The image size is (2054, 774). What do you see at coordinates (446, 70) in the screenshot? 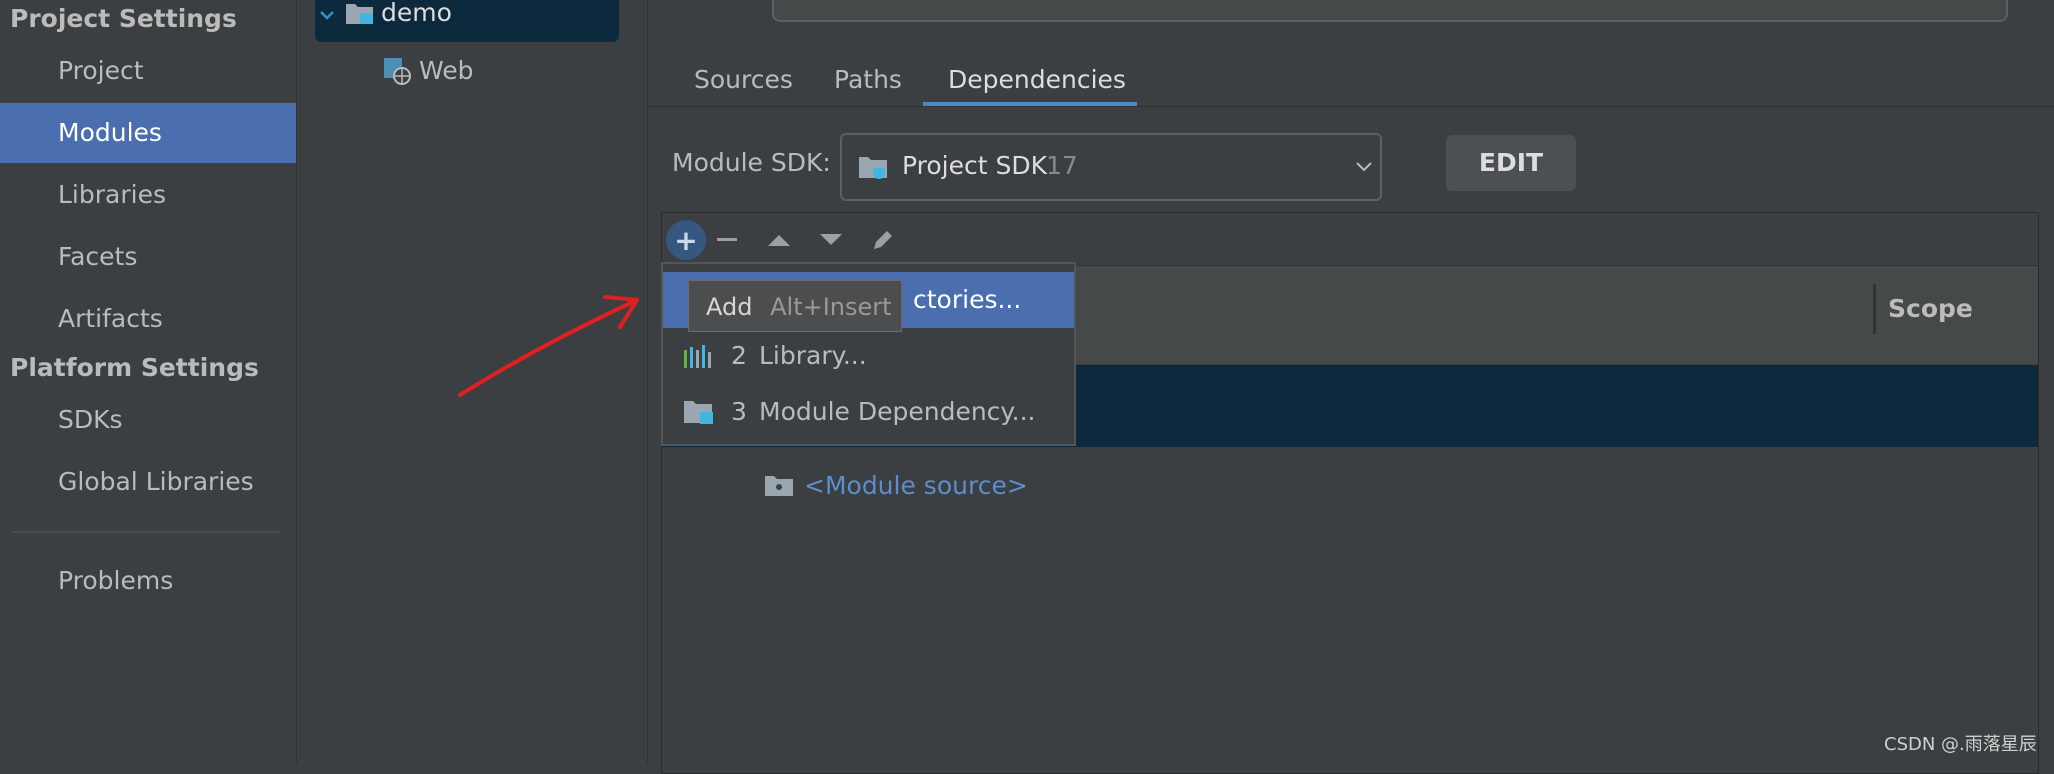
I see `tree-node-web: Web` at bounding box center [446, 70].